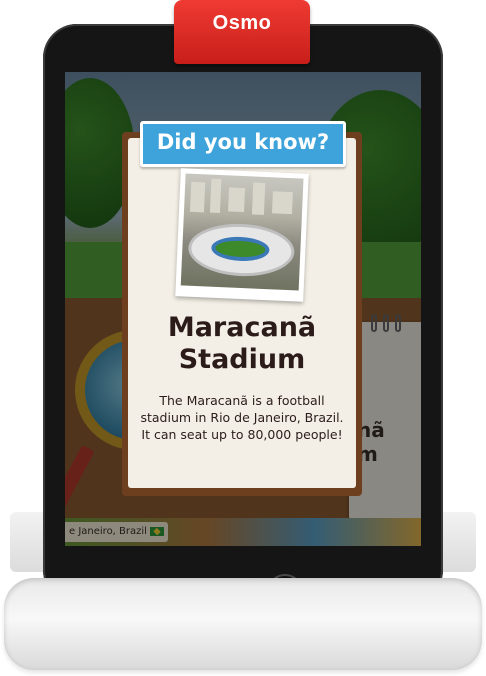  I want to click on stadium-icon, so click(241, 250).